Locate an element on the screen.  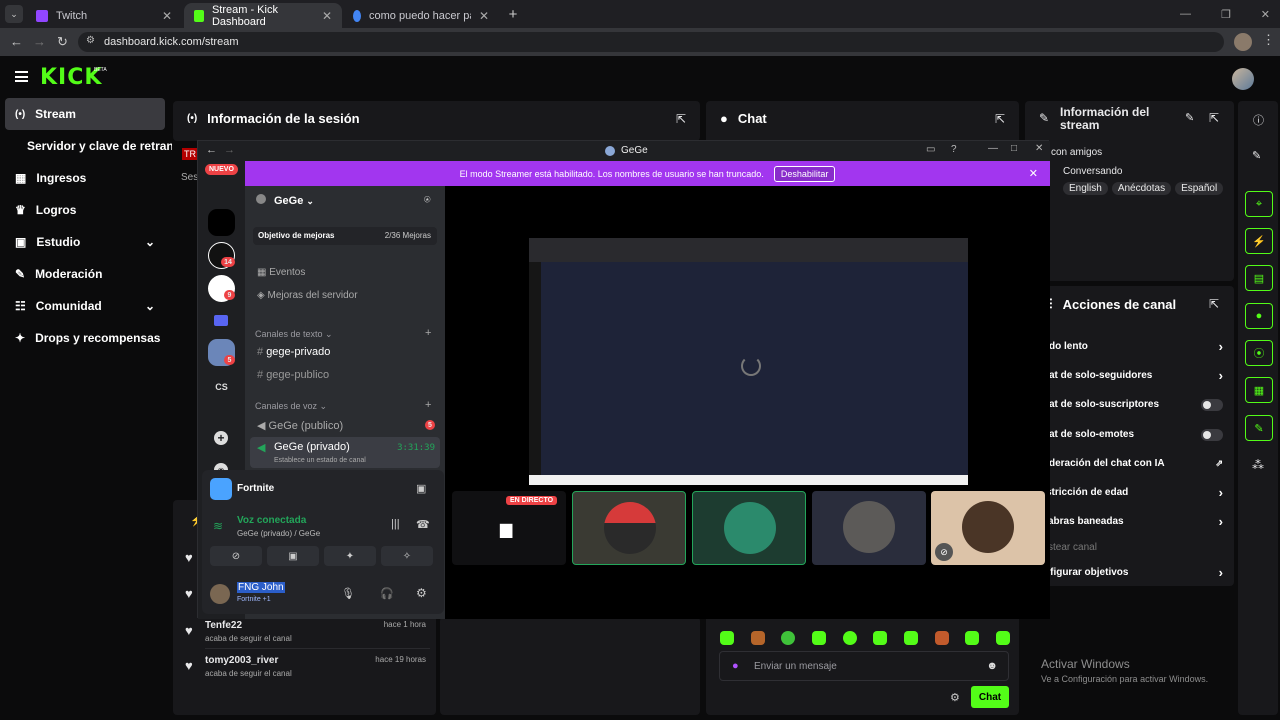
tab-google-search: como puedo hacer para que se ✕ is located at coordinates (421, 15).